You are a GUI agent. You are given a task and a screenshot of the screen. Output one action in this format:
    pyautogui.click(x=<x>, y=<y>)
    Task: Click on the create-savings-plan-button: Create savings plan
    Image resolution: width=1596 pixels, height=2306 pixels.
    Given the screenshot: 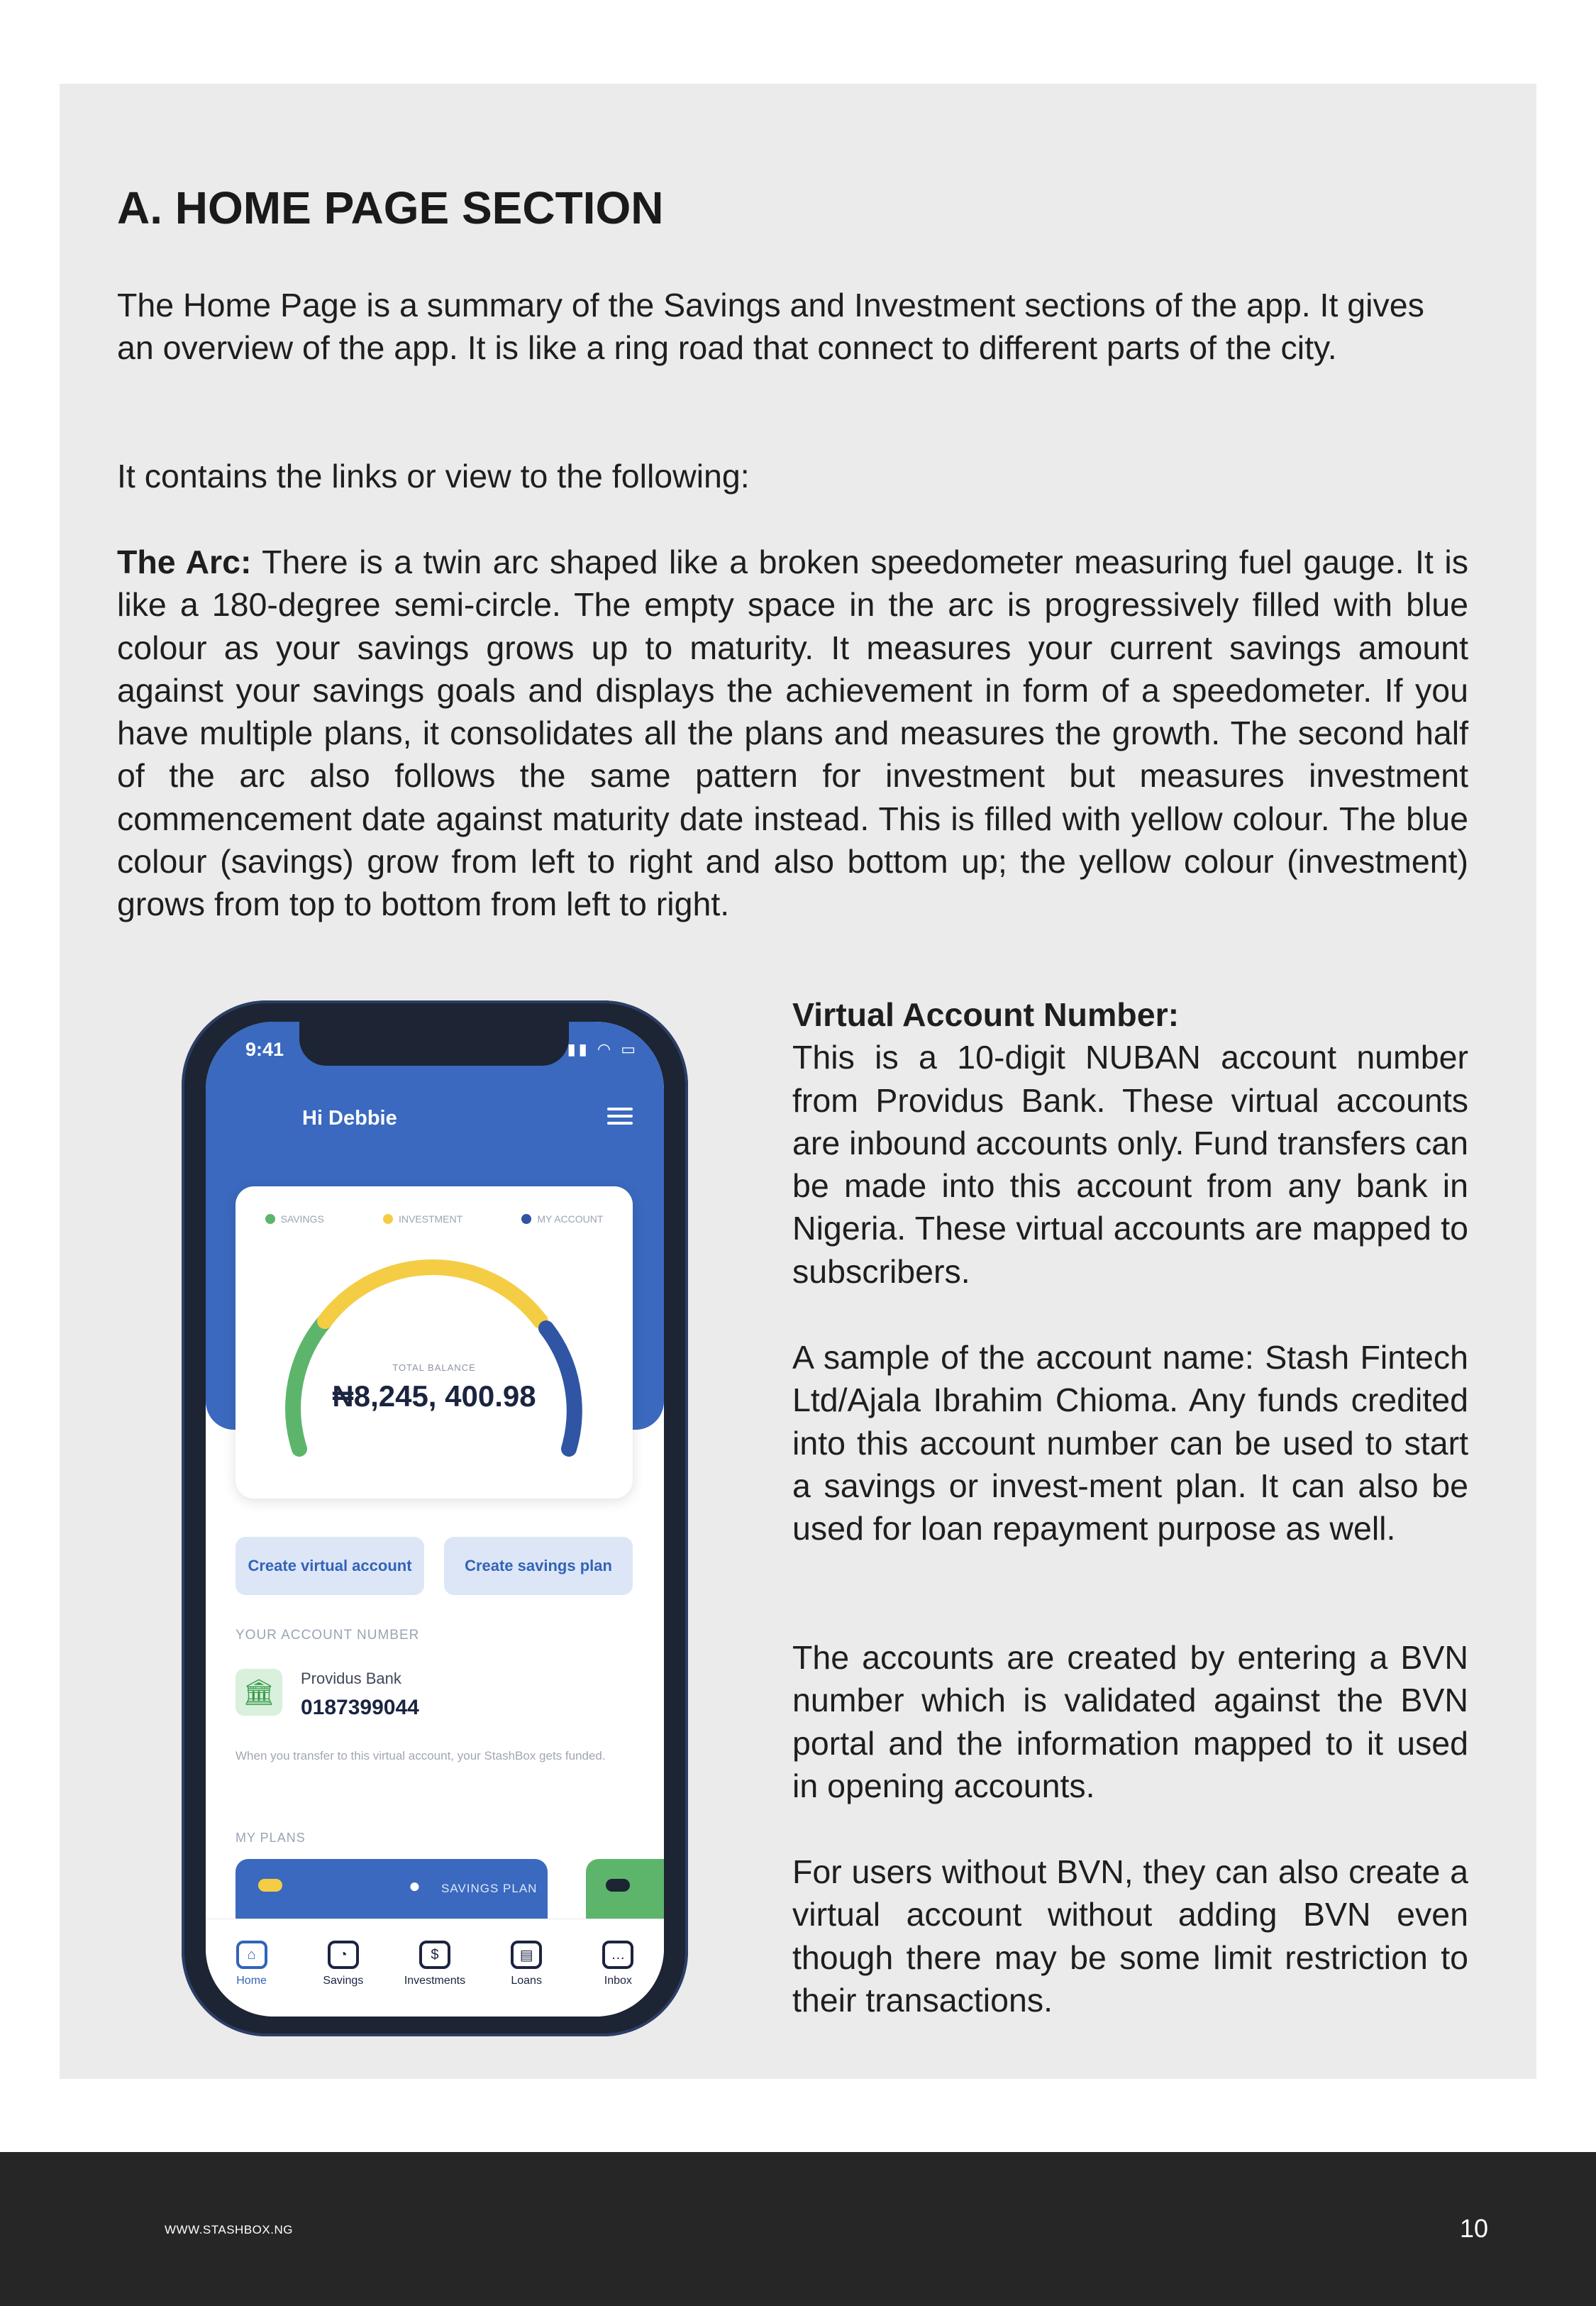 What is the action you would take?
    pyautogui.click(x=538, y=1566)
    